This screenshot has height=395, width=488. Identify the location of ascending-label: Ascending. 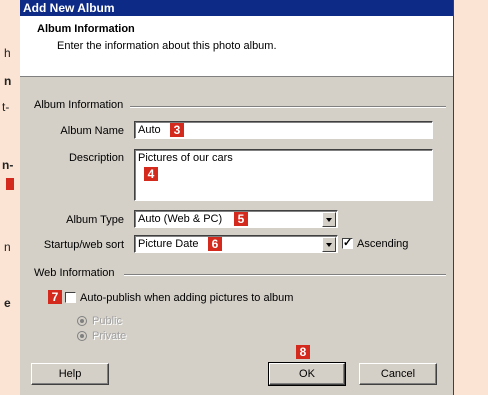
(383, 244).